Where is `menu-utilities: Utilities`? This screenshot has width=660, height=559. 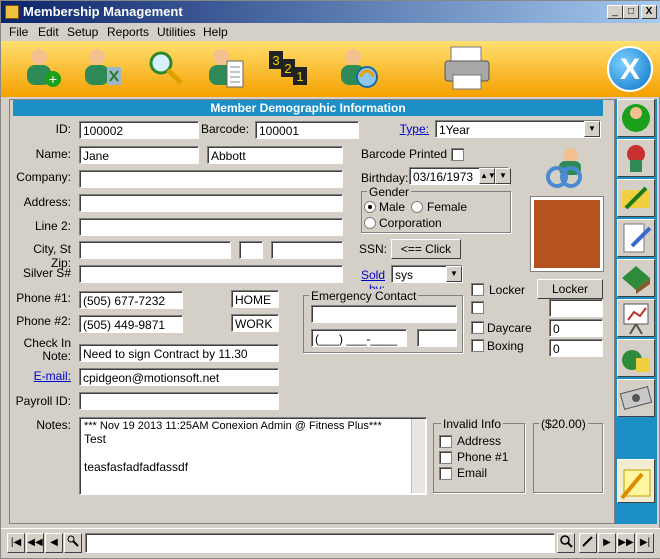
menu-utilities: Utilities is located at coordinates (176, 32).